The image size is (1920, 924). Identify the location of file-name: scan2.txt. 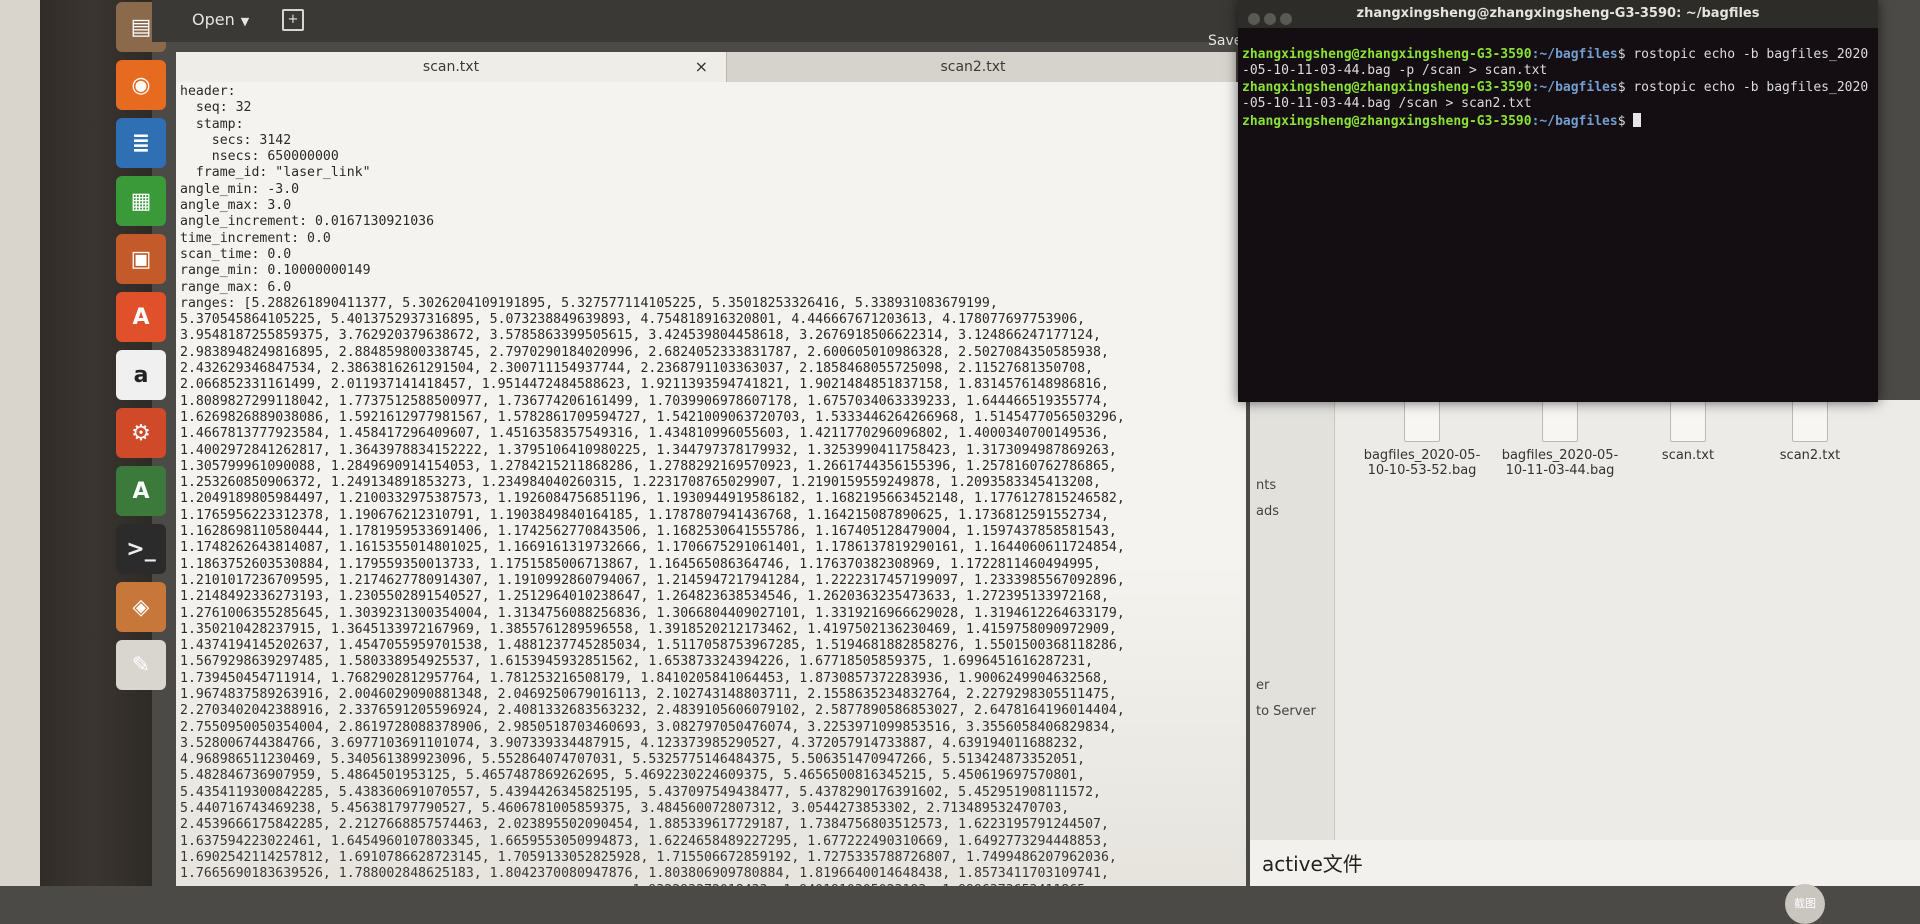
(1810, 455).